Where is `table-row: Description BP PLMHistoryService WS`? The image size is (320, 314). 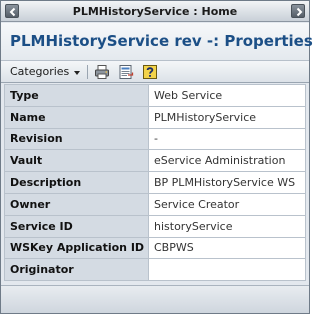 table-row: Description BP PLMHistoryService WS is located at coordinates (155, 182).